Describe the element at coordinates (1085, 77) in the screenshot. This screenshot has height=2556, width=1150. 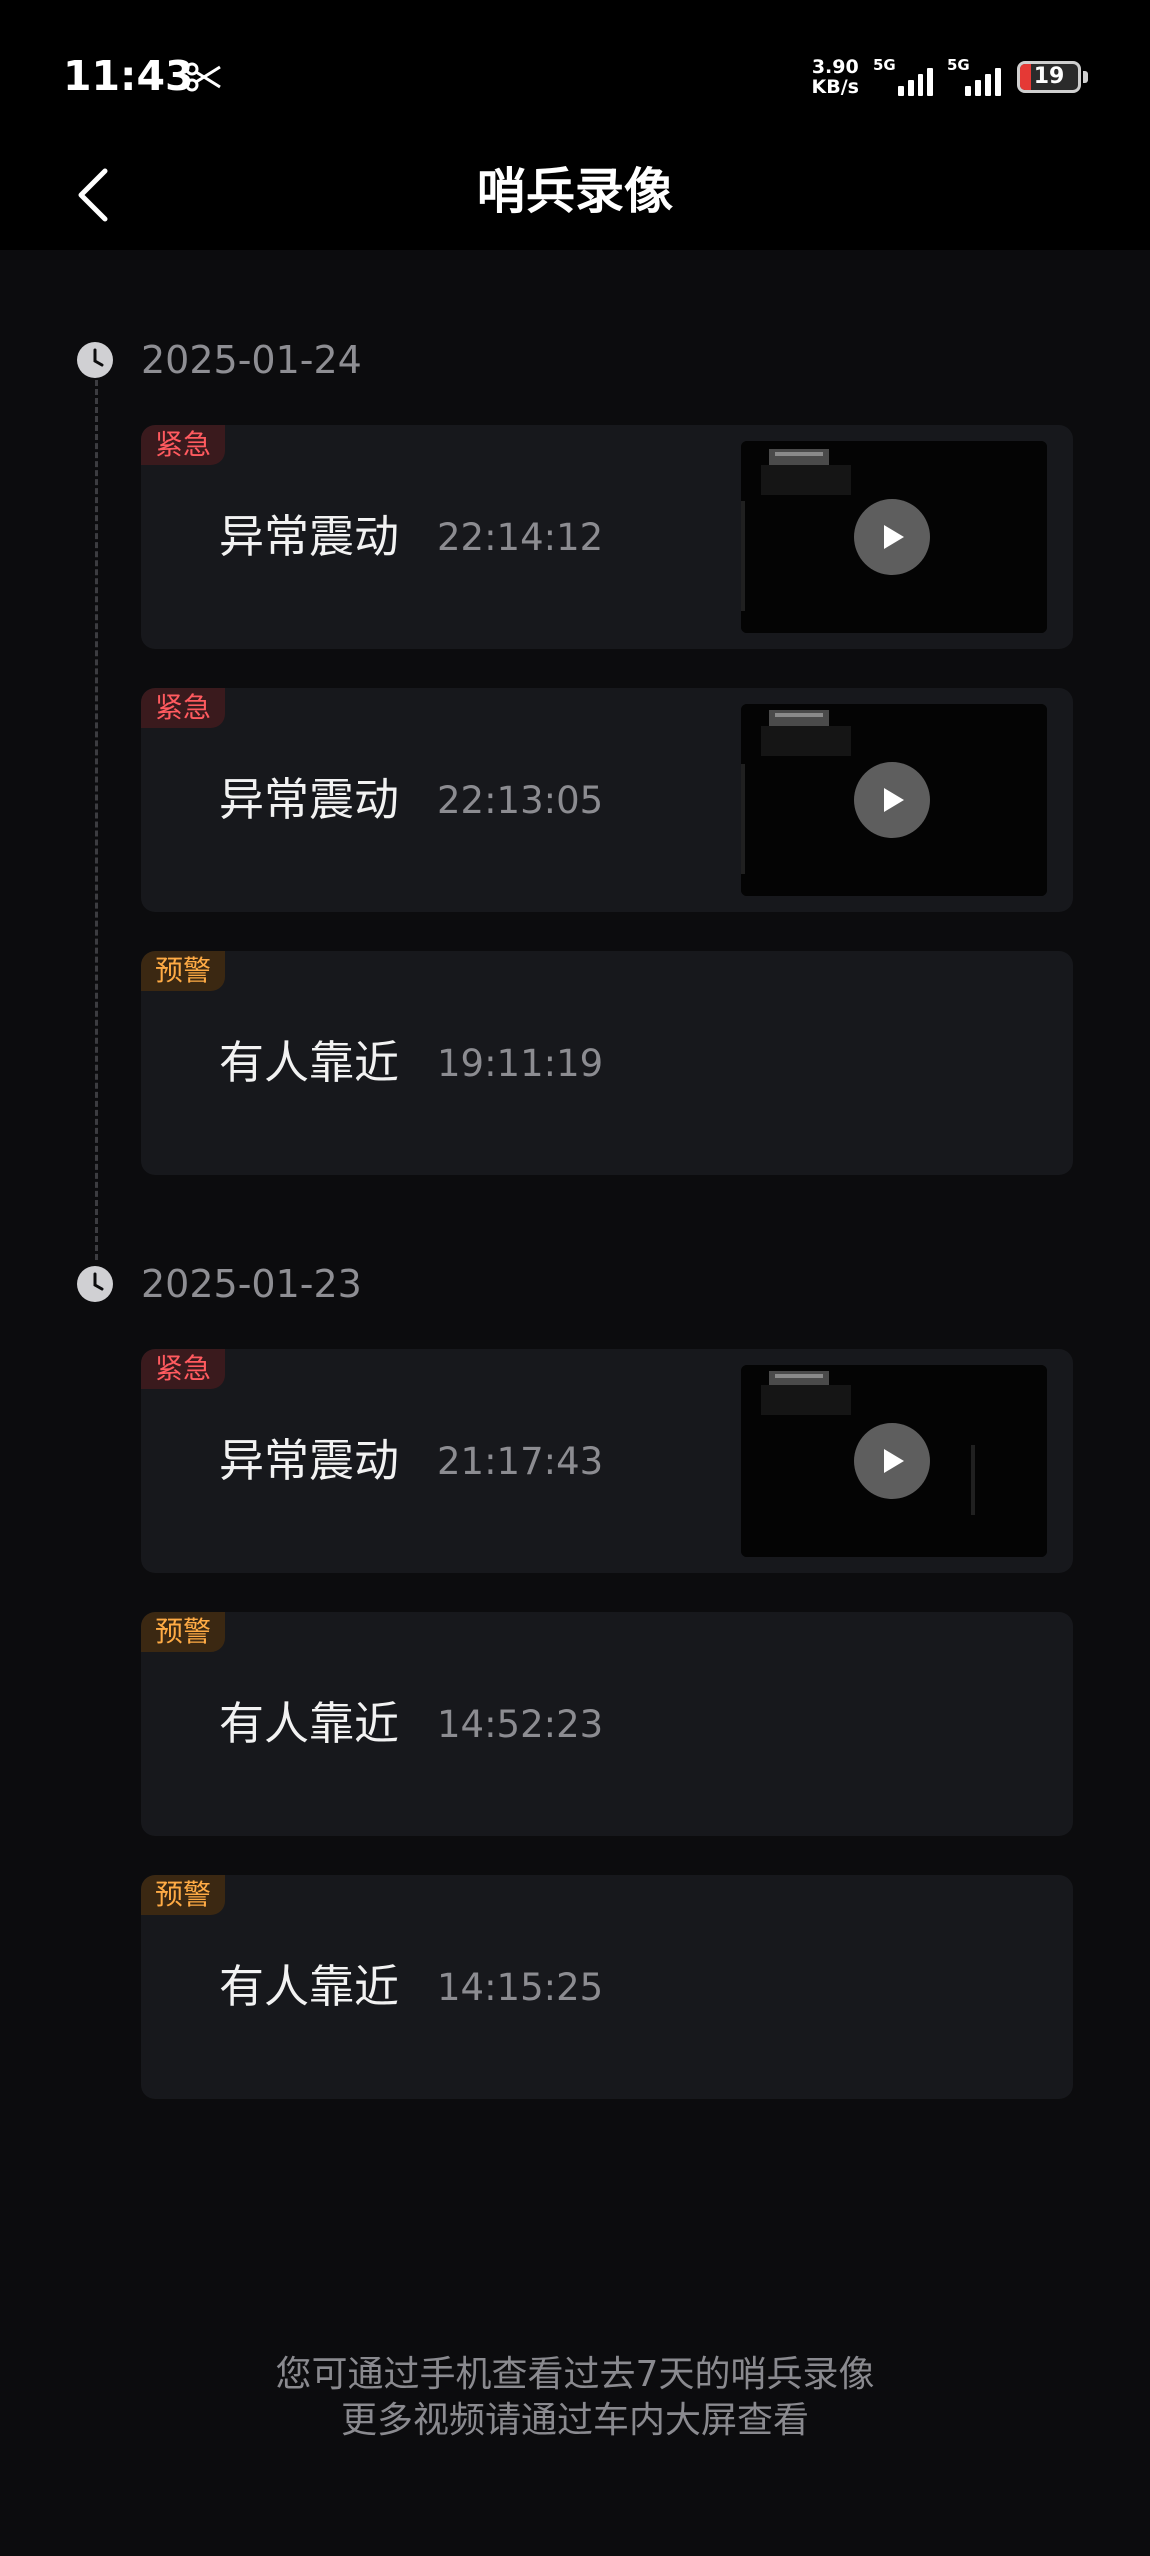
I see `battery-cap` at that location.